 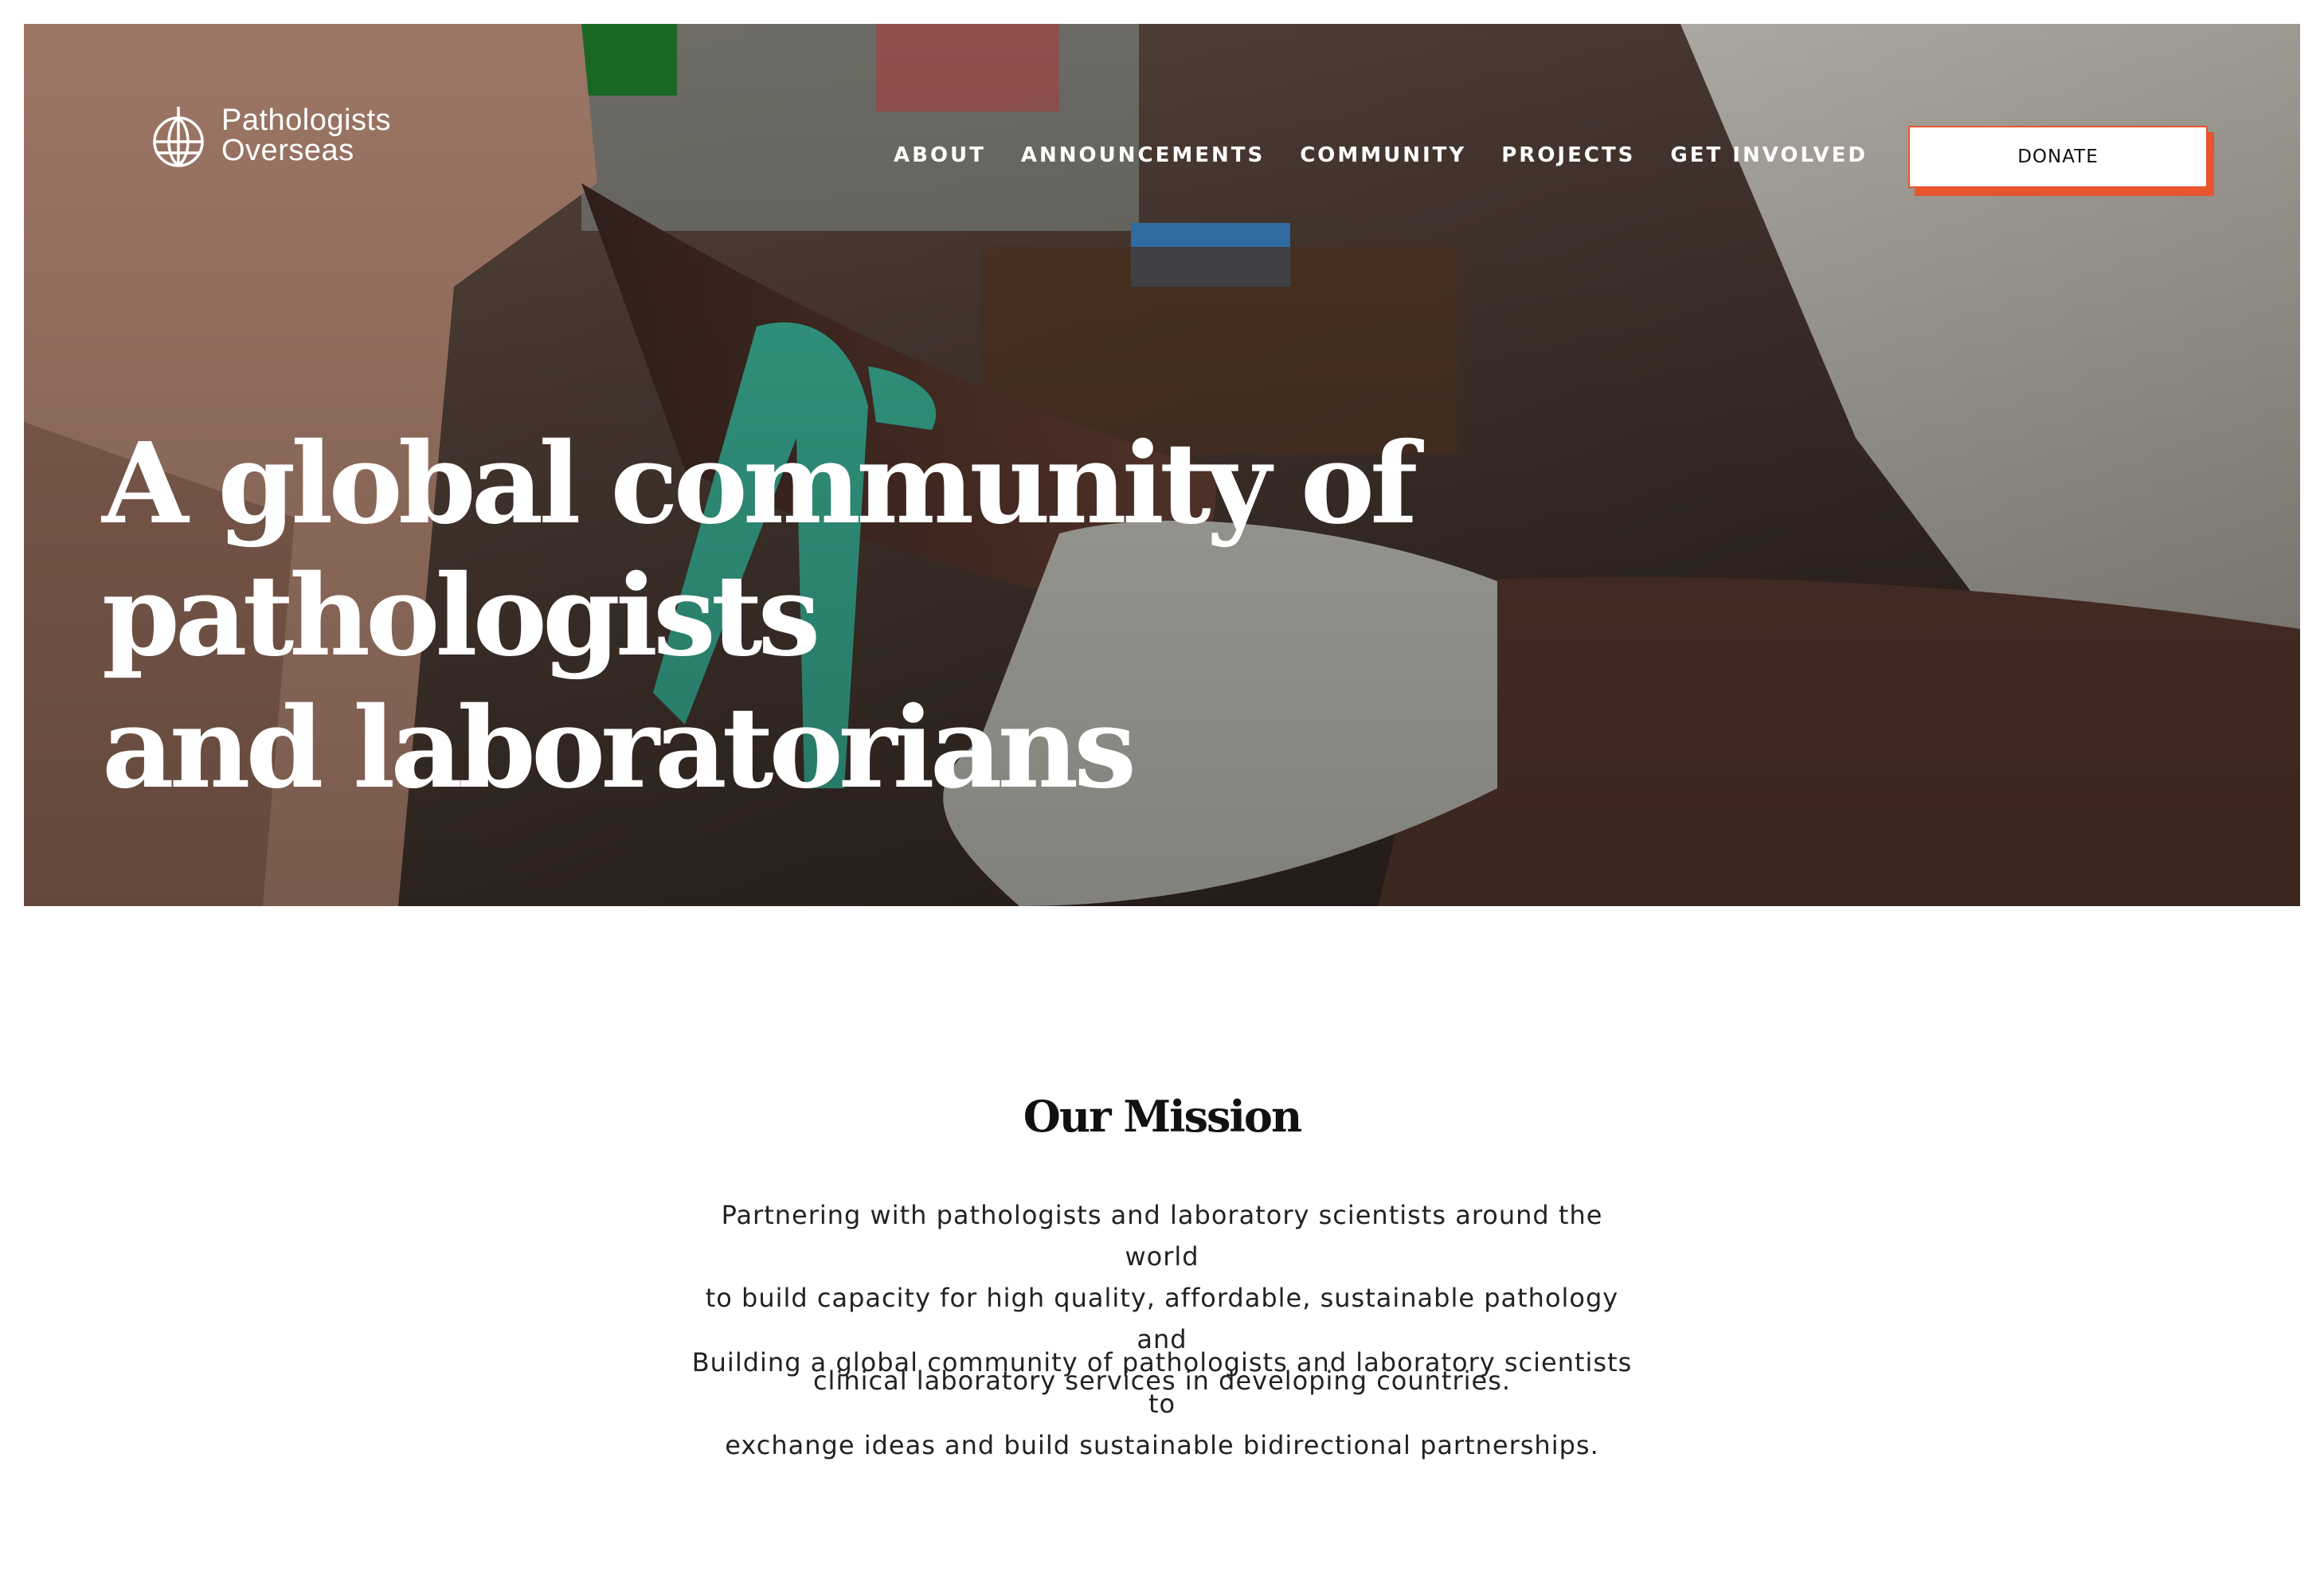 What do you see at coordinates (760, 550) in the screenshot?
I see `hero-title-line1: A global community of pathologists` at bounding box center [760, 550].